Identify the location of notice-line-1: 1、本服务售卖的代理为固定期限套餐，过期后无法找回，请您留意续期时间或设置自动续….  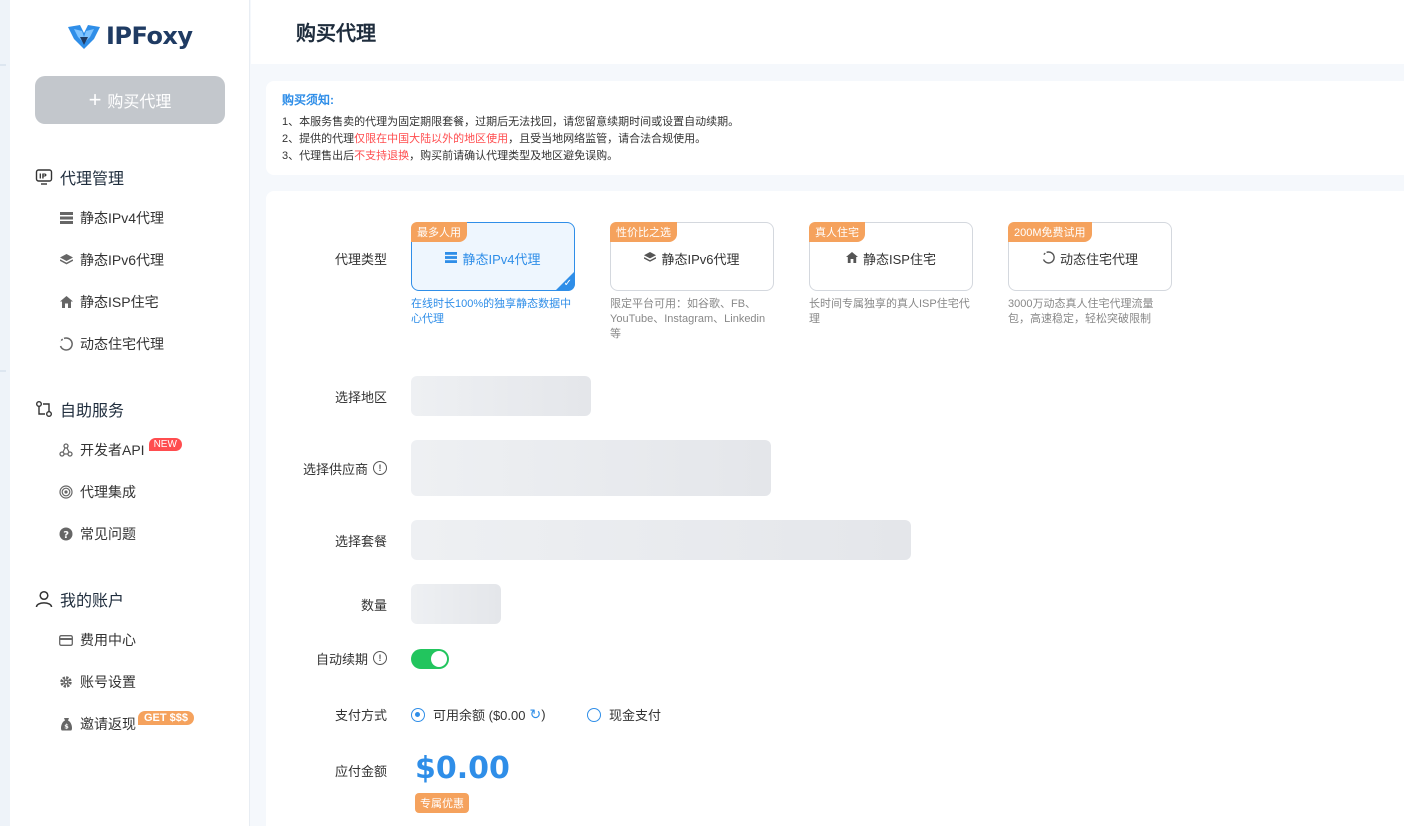
(511, 122).